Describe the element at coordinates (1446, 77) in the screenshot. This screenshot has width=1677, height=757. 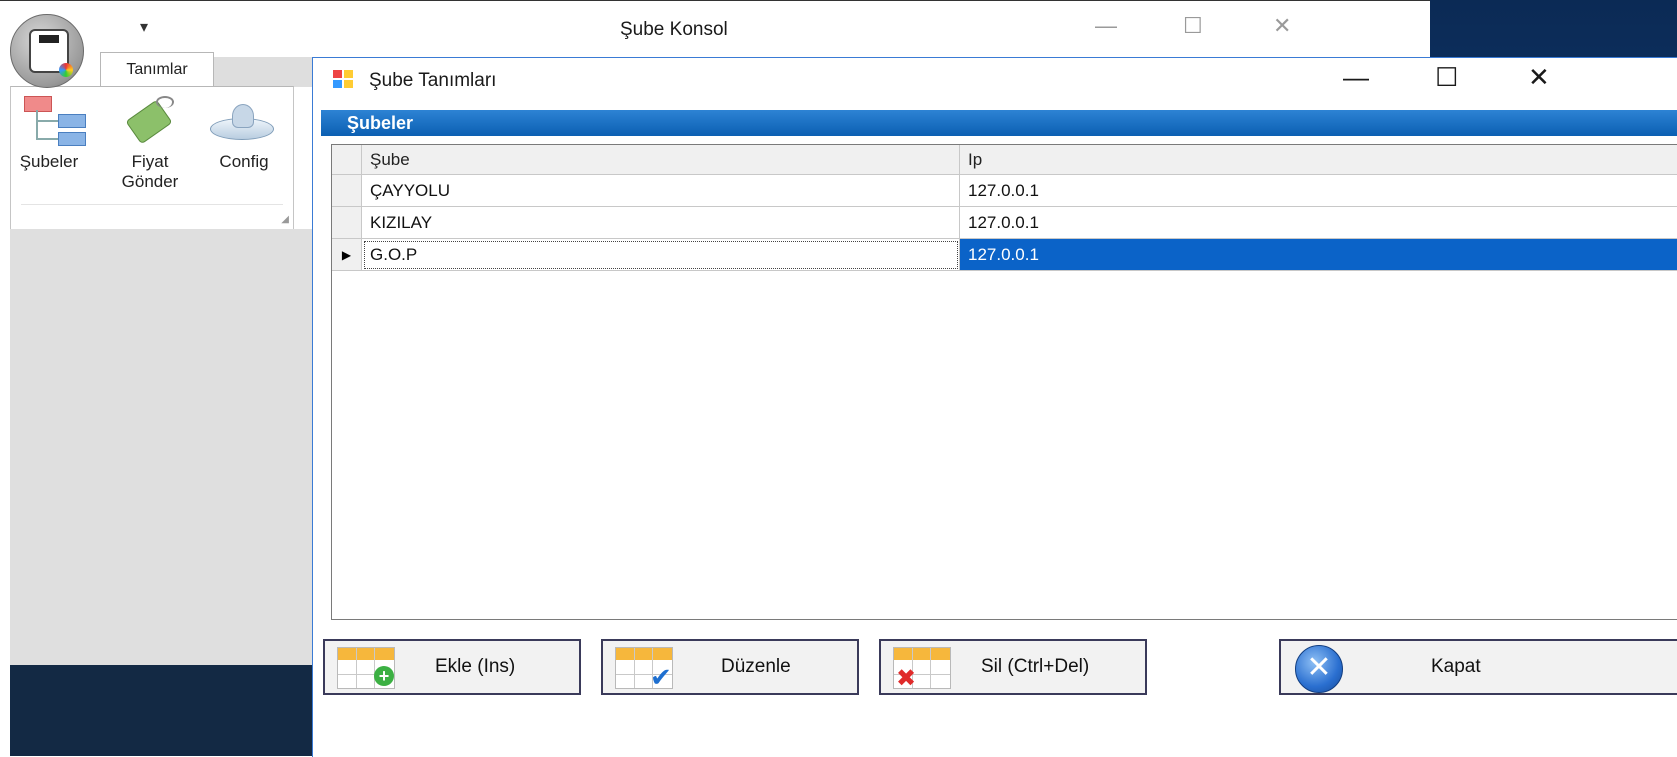
I see `window-maximize-button: ☐` at that location.